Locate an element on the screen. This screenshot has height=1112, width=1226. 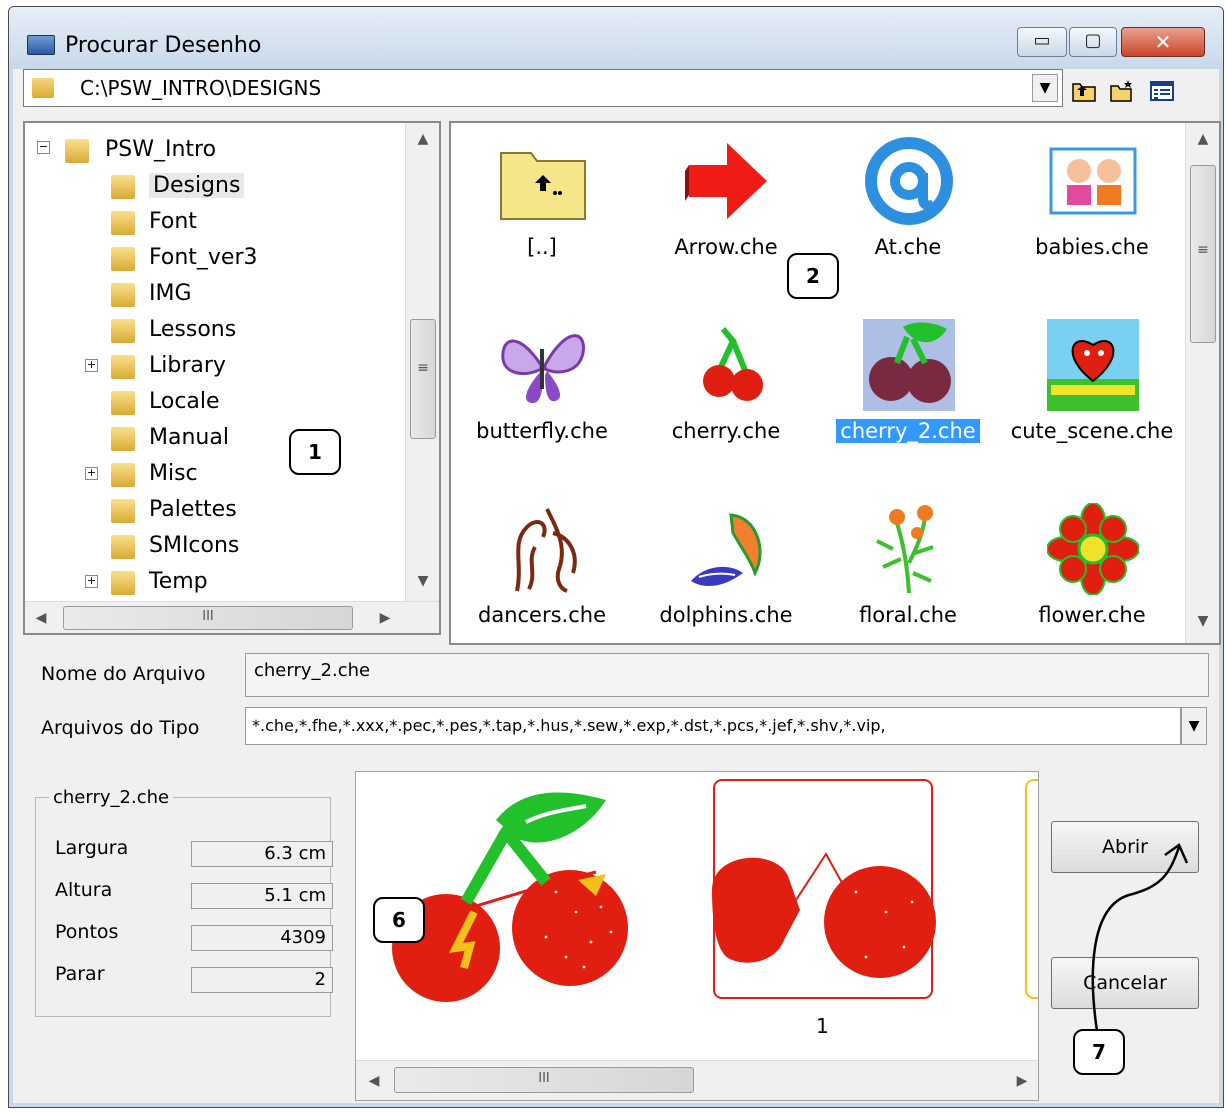
tree-item-label: Manual is located at coordinates (189, 437).